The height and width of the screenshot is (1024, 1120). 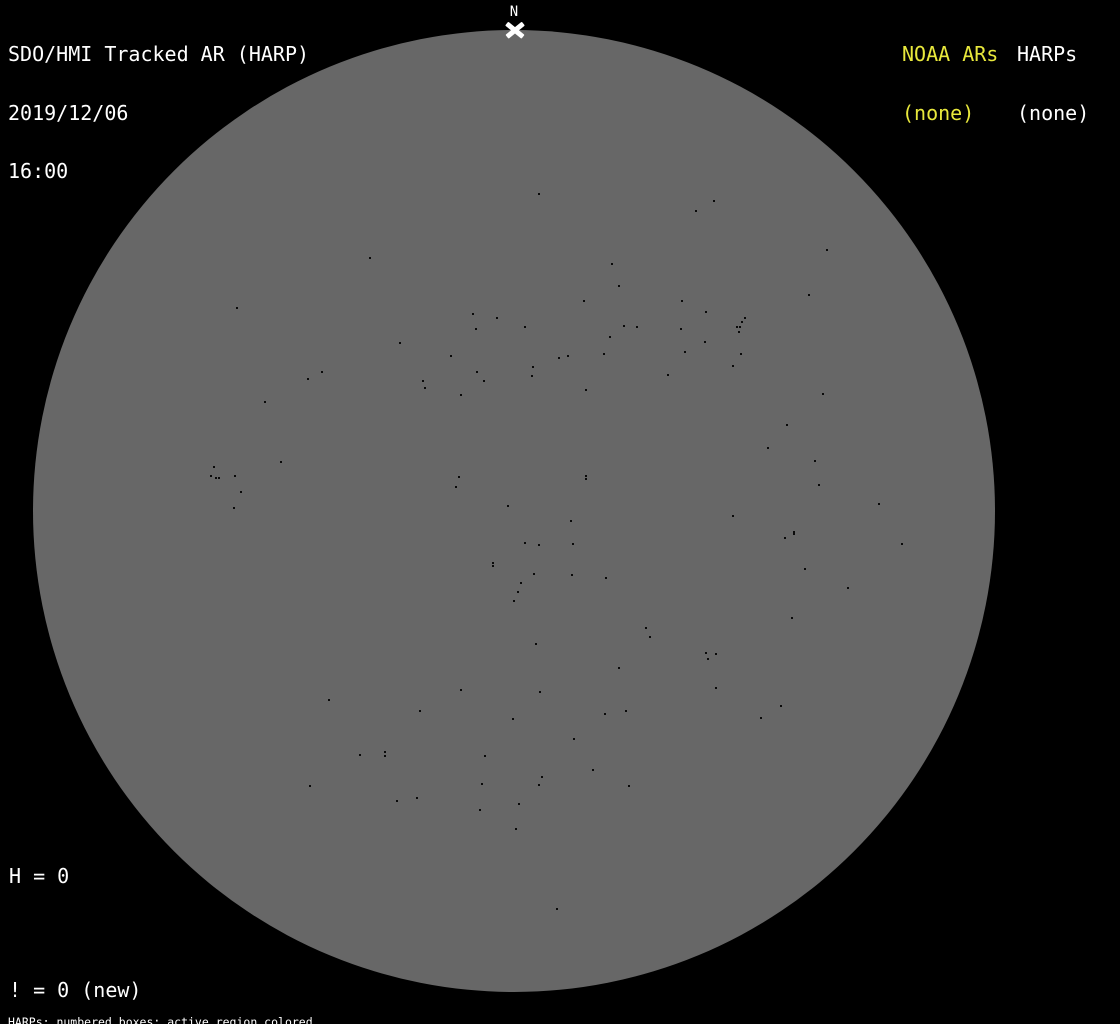 What do you see at coordinates (514, 29) in the screenshot?
I see `north-cross-icon` at bounding box center [514, 29].